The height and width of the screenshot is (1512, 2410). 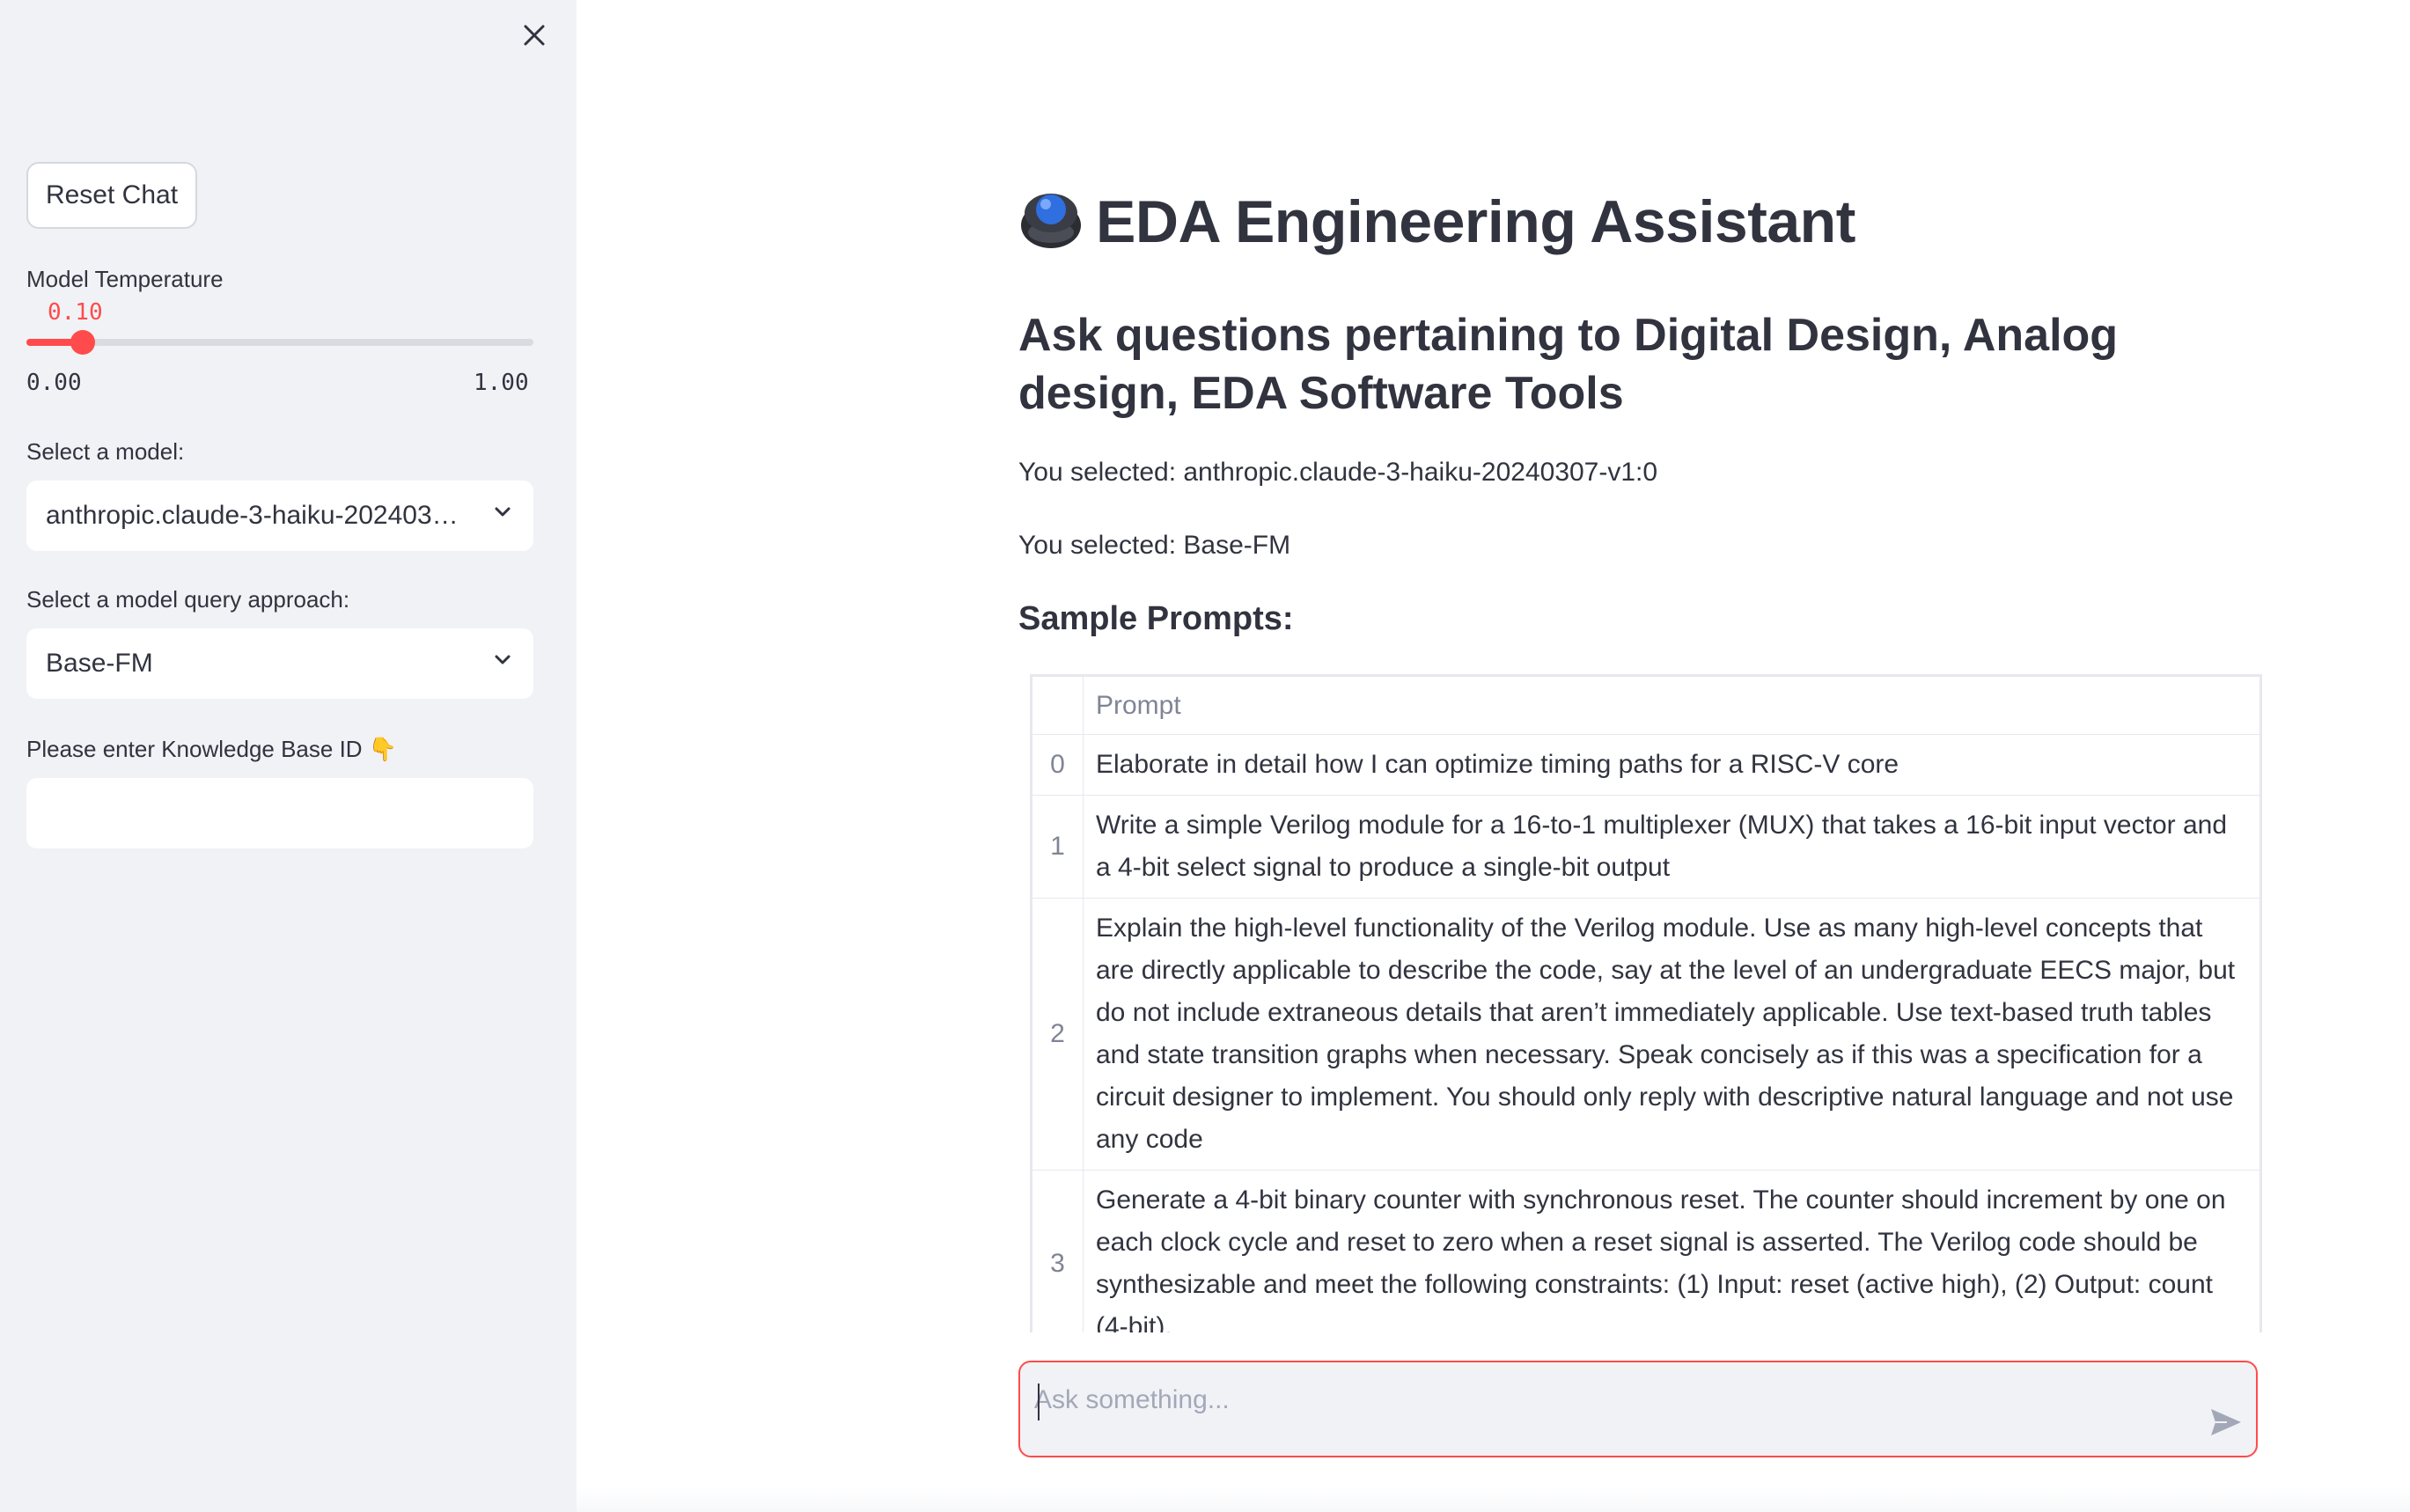 What do you see at coordinates (279, 813) in the screenshot?
I see `kb-id-input` at bounding box center [279, 813].